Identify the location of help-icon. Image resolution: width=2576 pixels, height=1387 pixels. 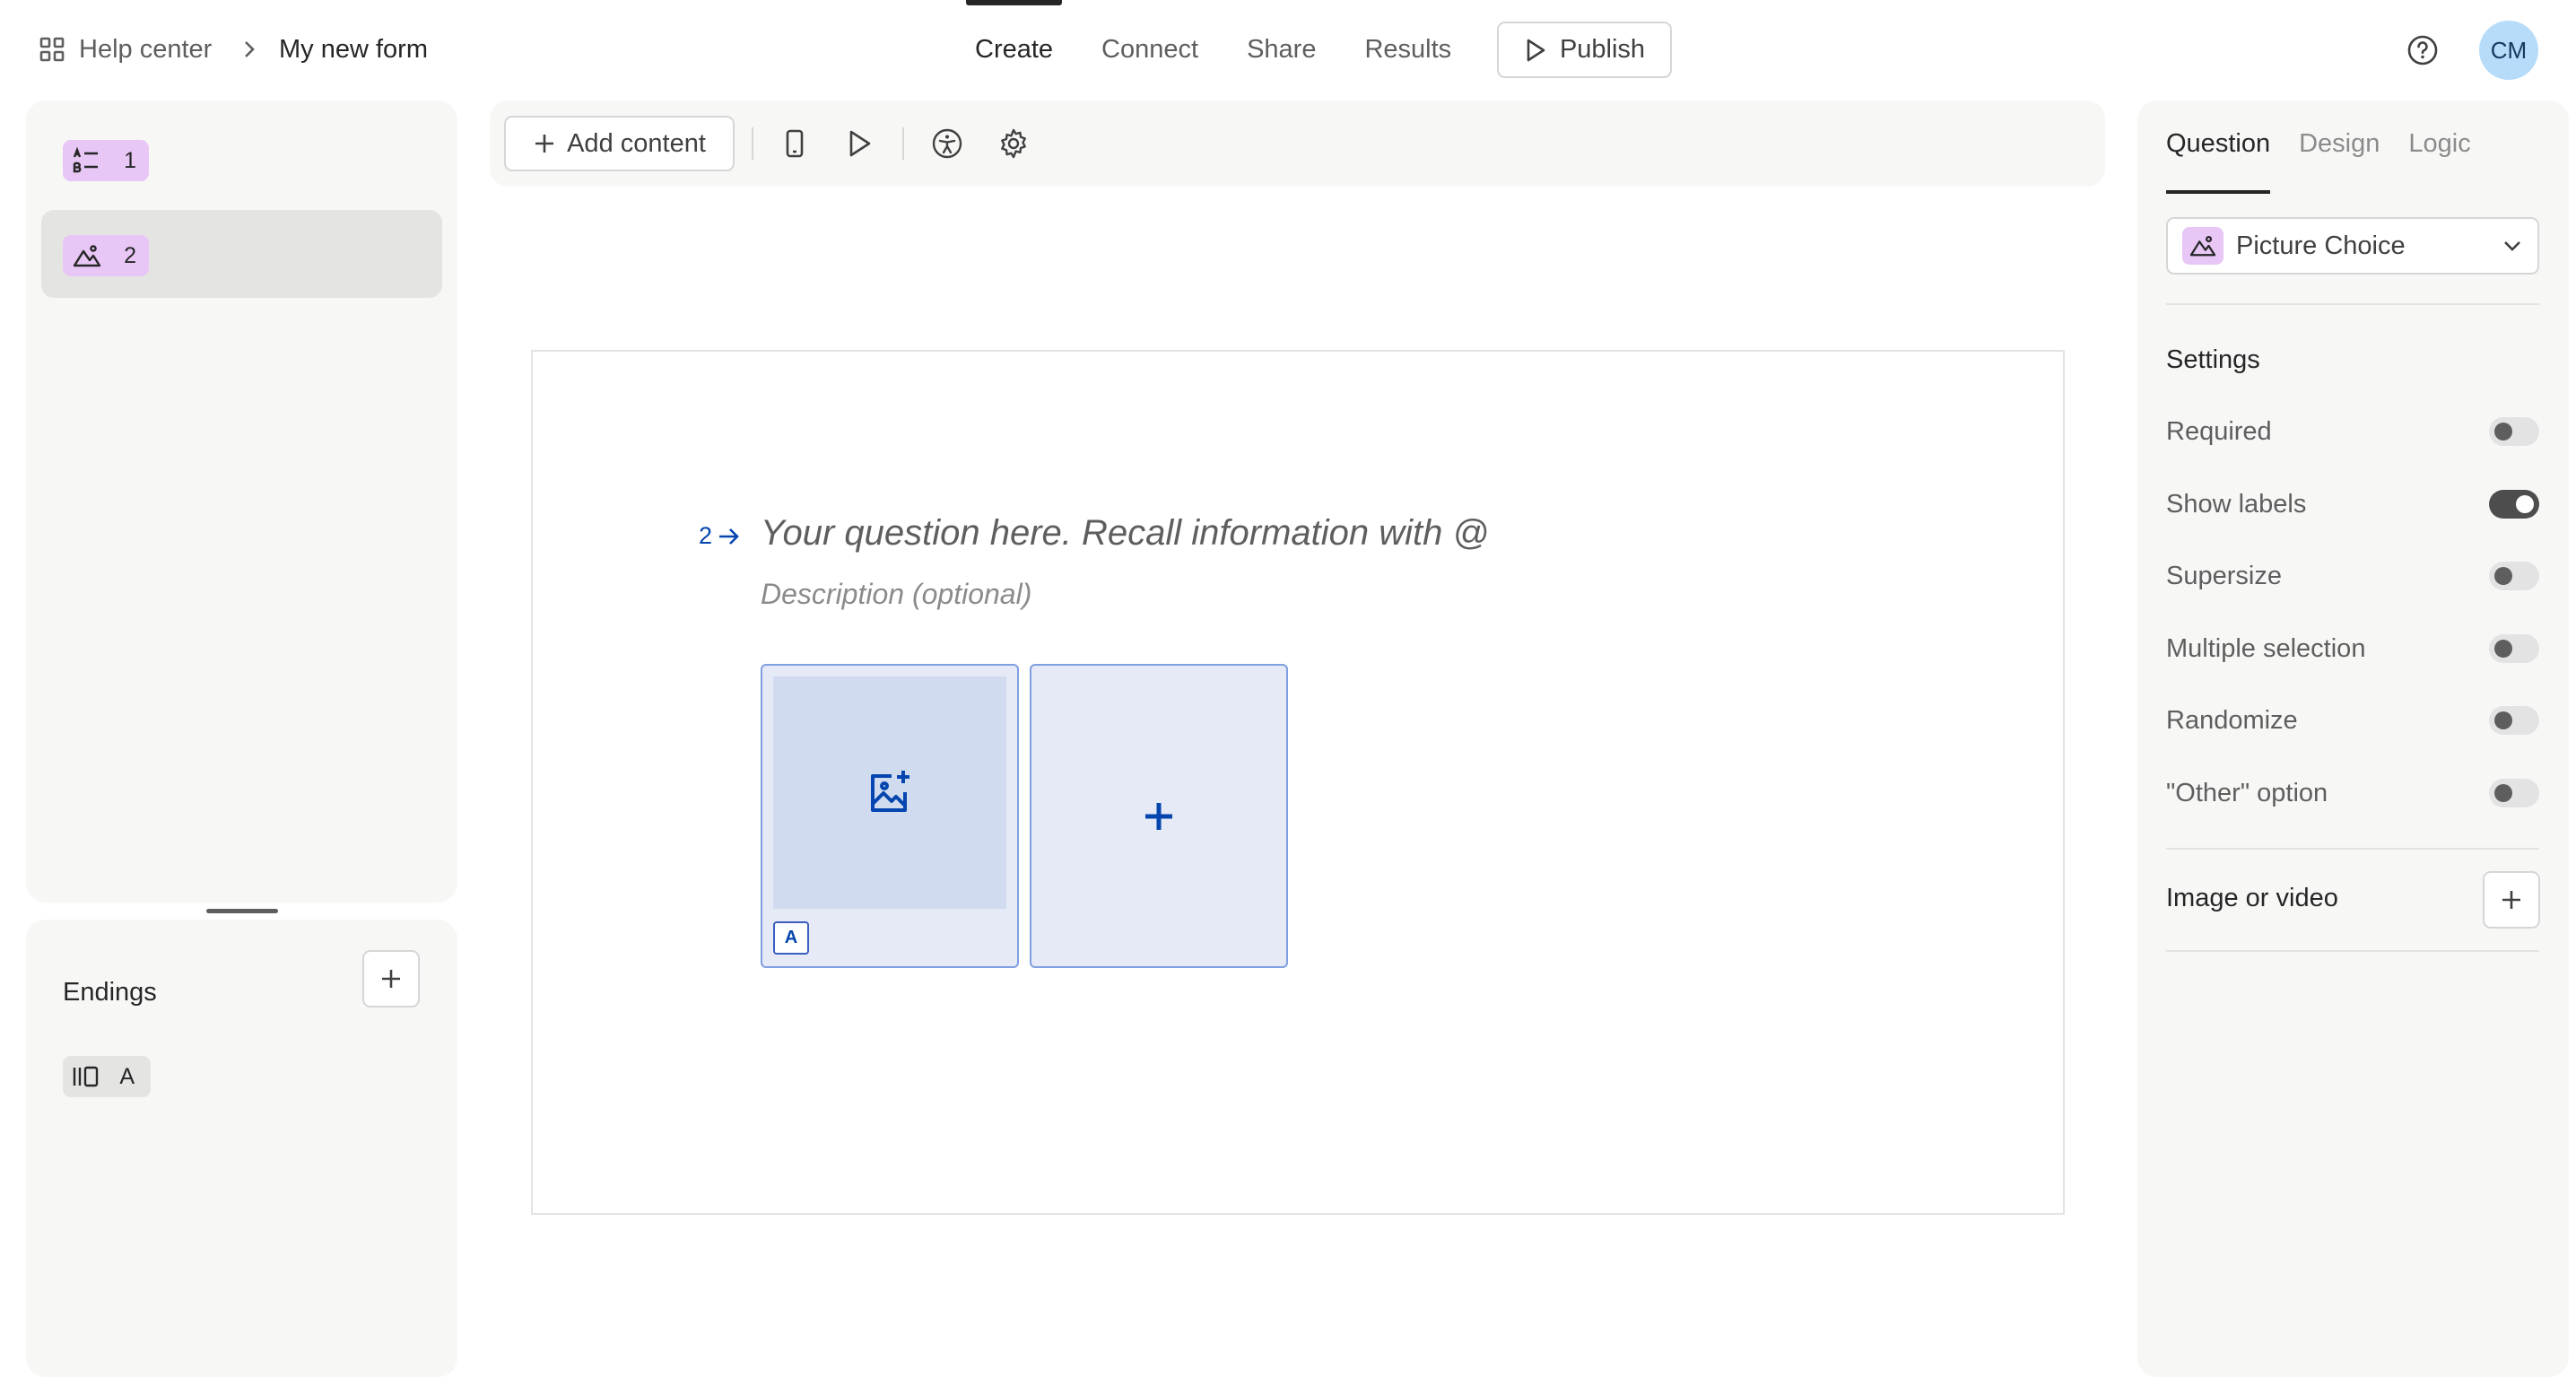
(2423, 50).